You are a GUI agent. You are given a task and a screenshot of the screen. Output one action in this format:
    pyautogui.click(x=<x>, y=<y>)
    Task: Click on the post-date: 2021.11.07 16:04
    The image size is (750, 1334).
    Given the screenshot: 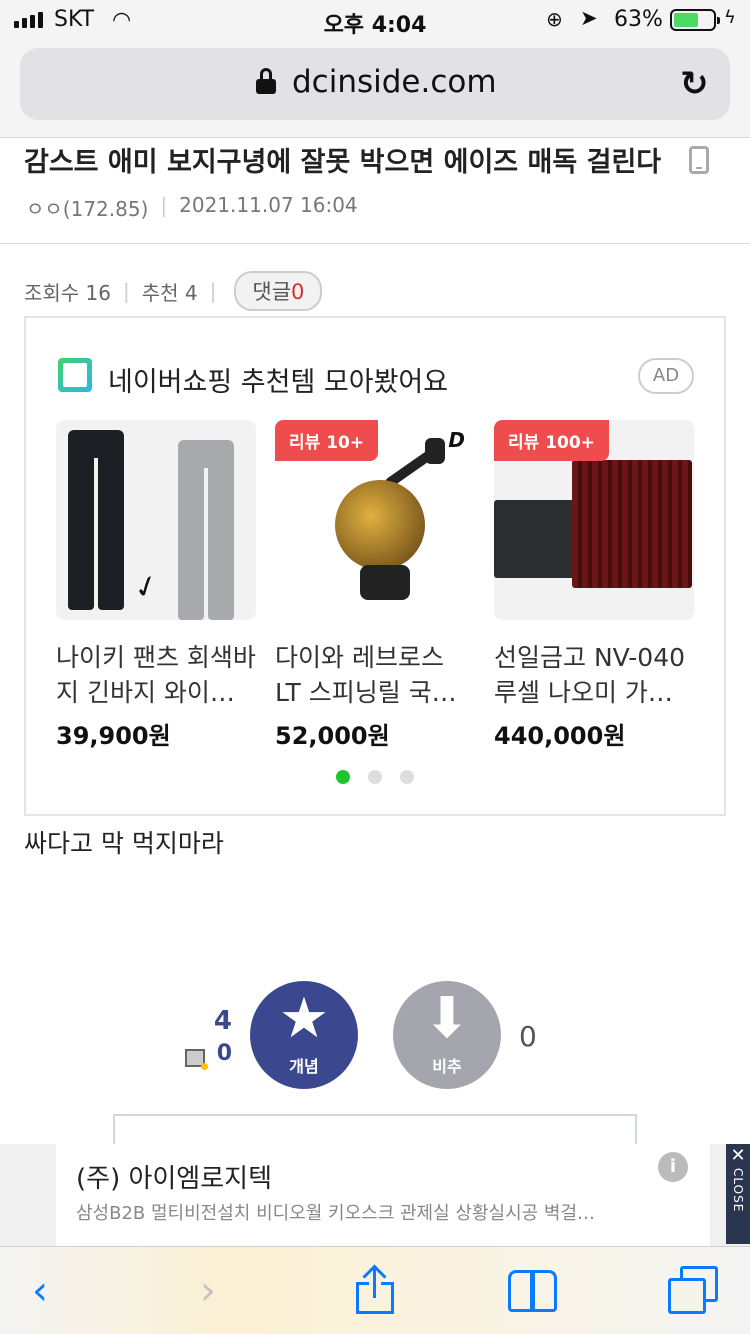 What is the action you would take?
    pyautogui.click(x=268, y=205)
    